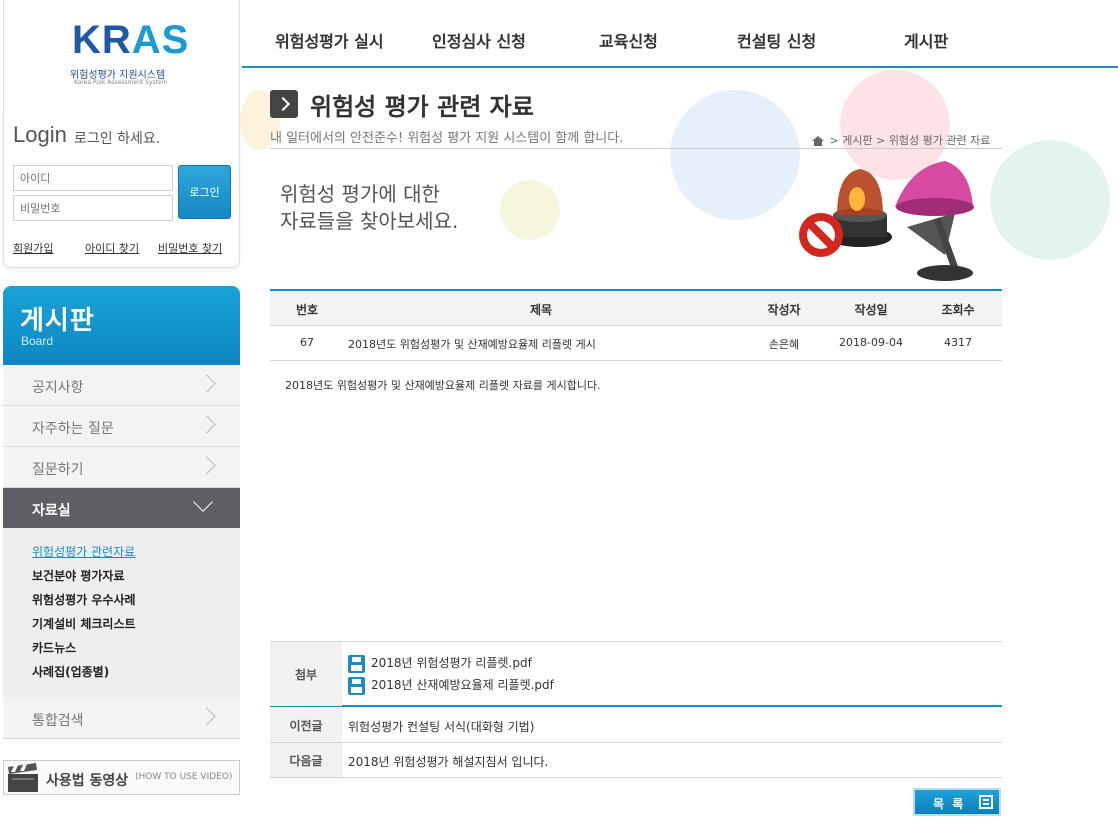 Image resolution: width=1118 pixels, height=833 pixels. What do you see at coordinates (112, 248) in the screenshot?
I see `find-id-link: 아이디 찾기` at bounding box center [112, 248].